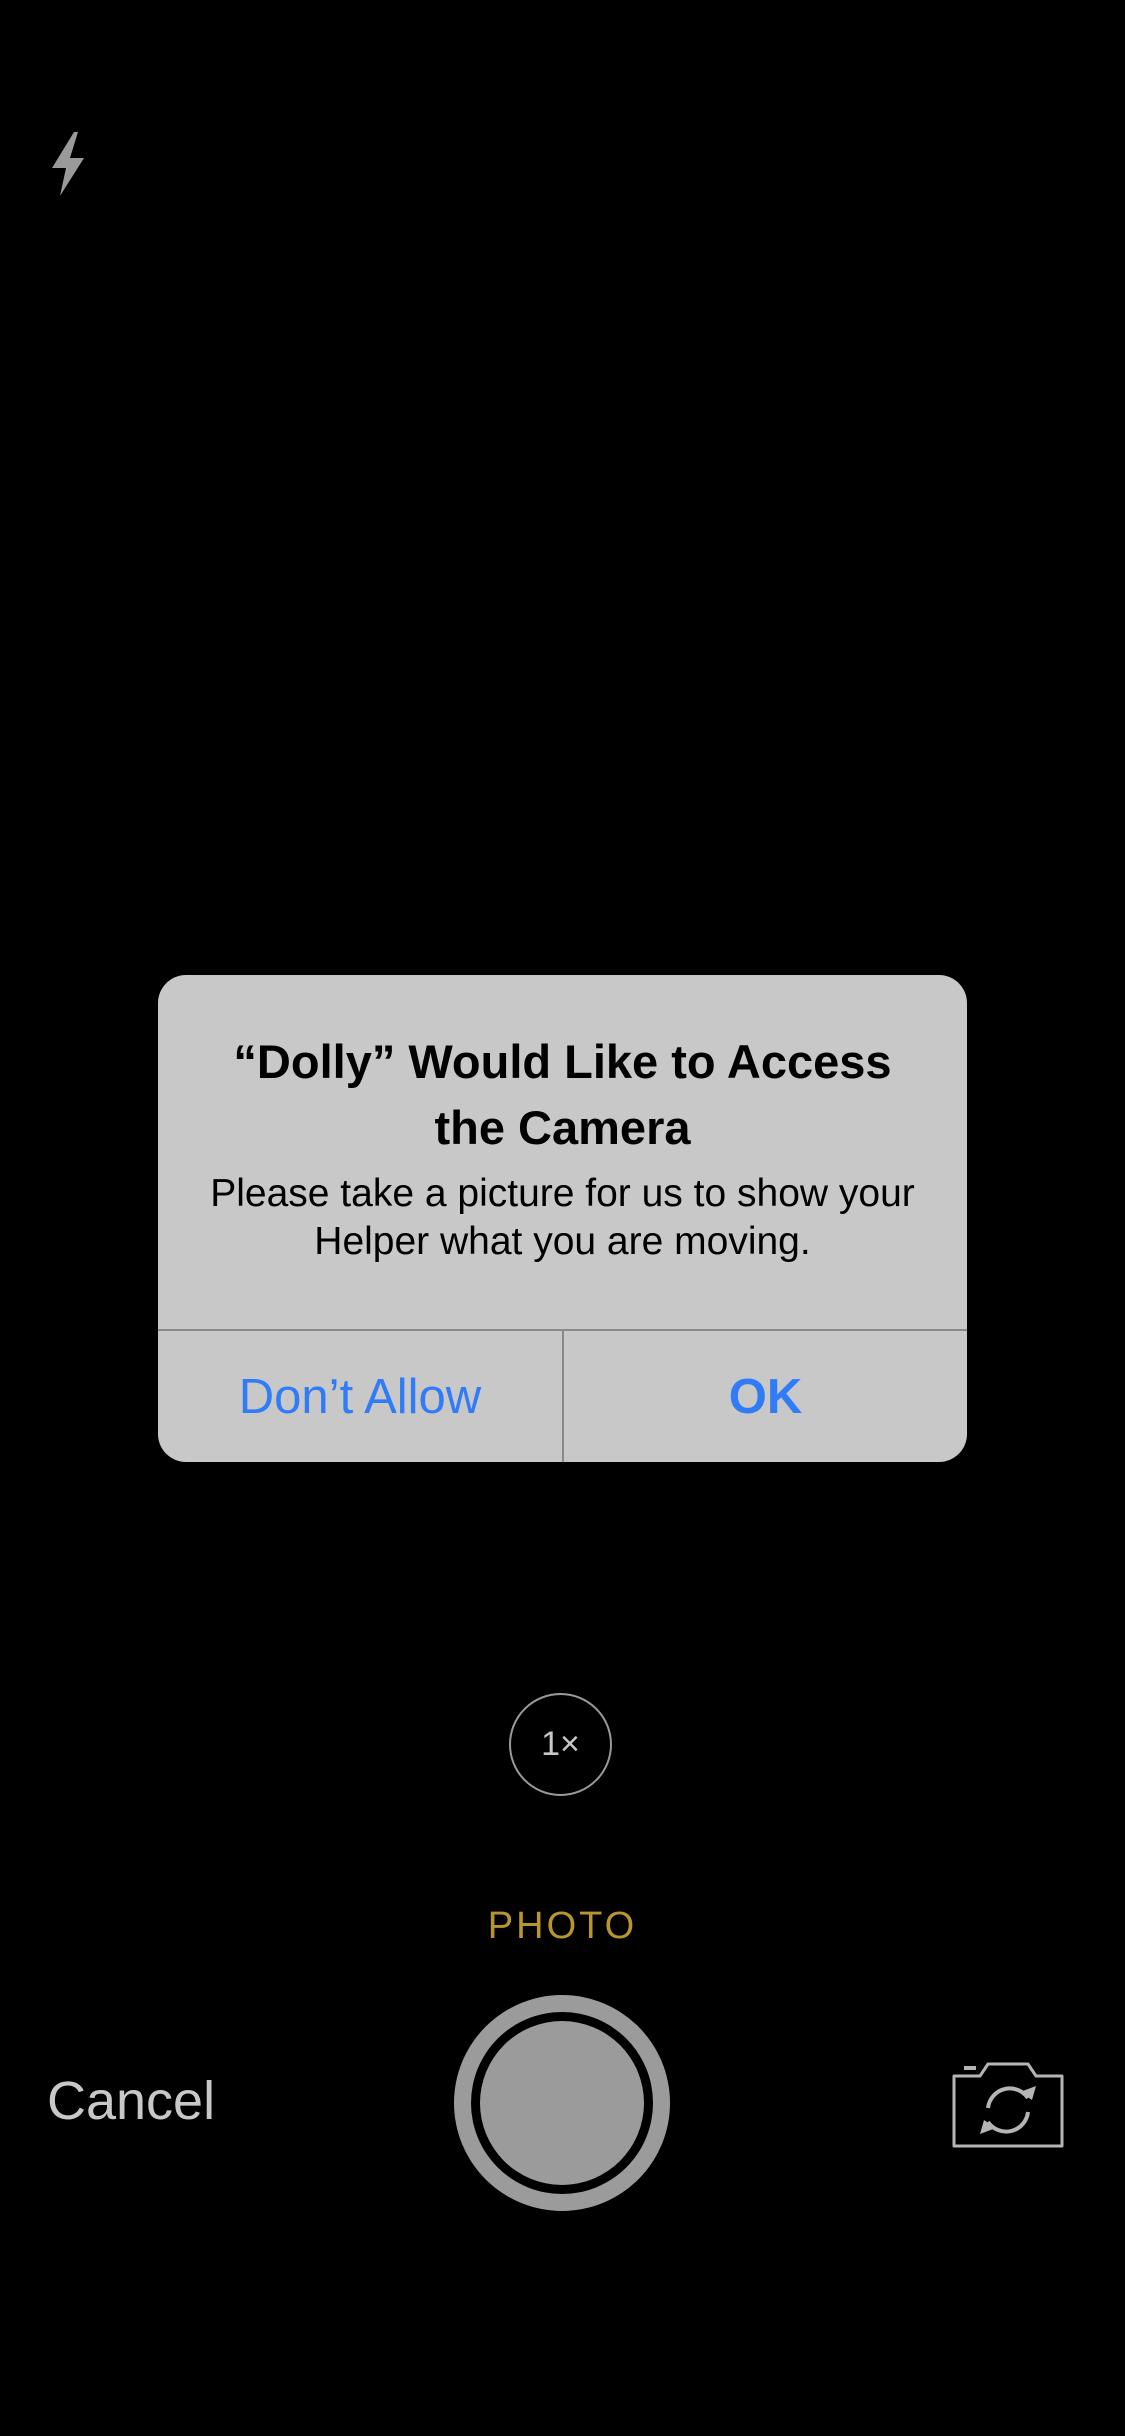 The height and width of the screenshot is (2436, 1125). I want to click on flash-button, so click(68, 164).